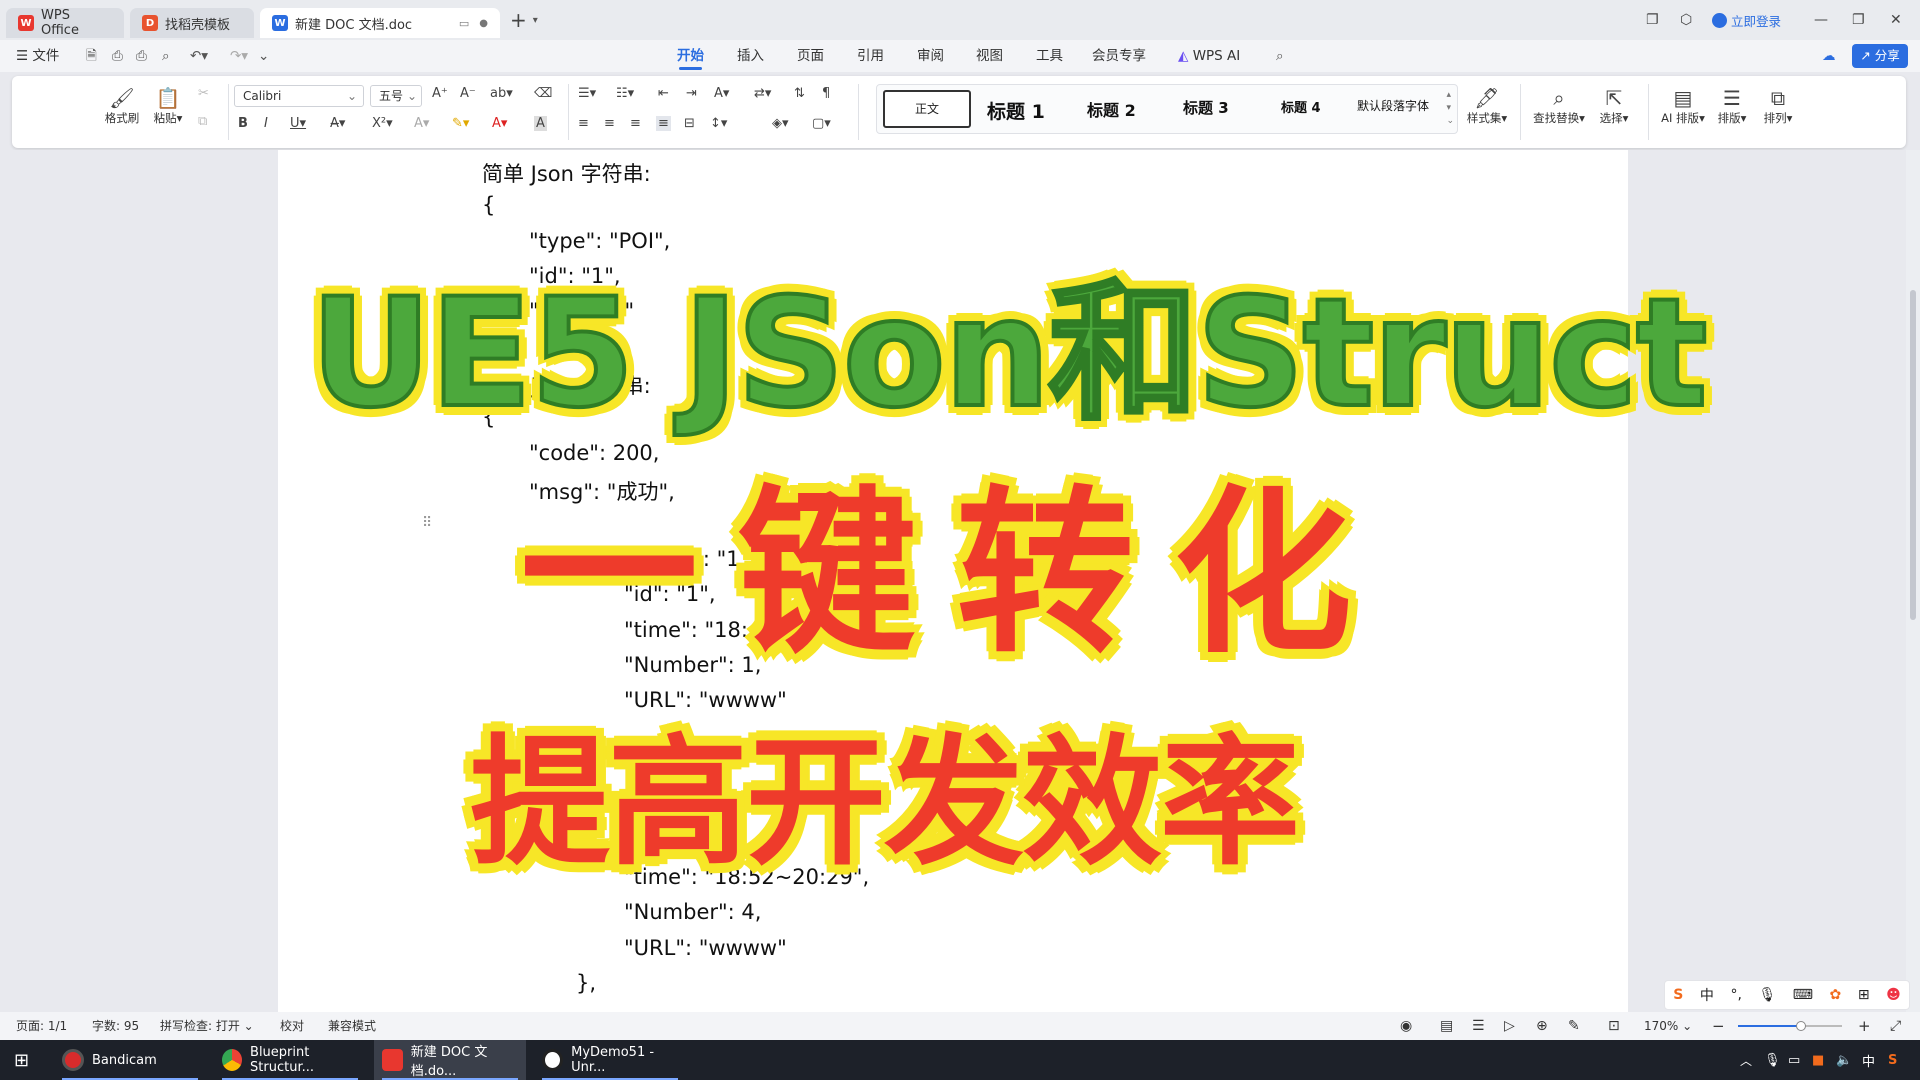 The height and width of the screenshot is (1080, 1920). I want to click on style-heading-1: 标题 1, so click(1016, 110).